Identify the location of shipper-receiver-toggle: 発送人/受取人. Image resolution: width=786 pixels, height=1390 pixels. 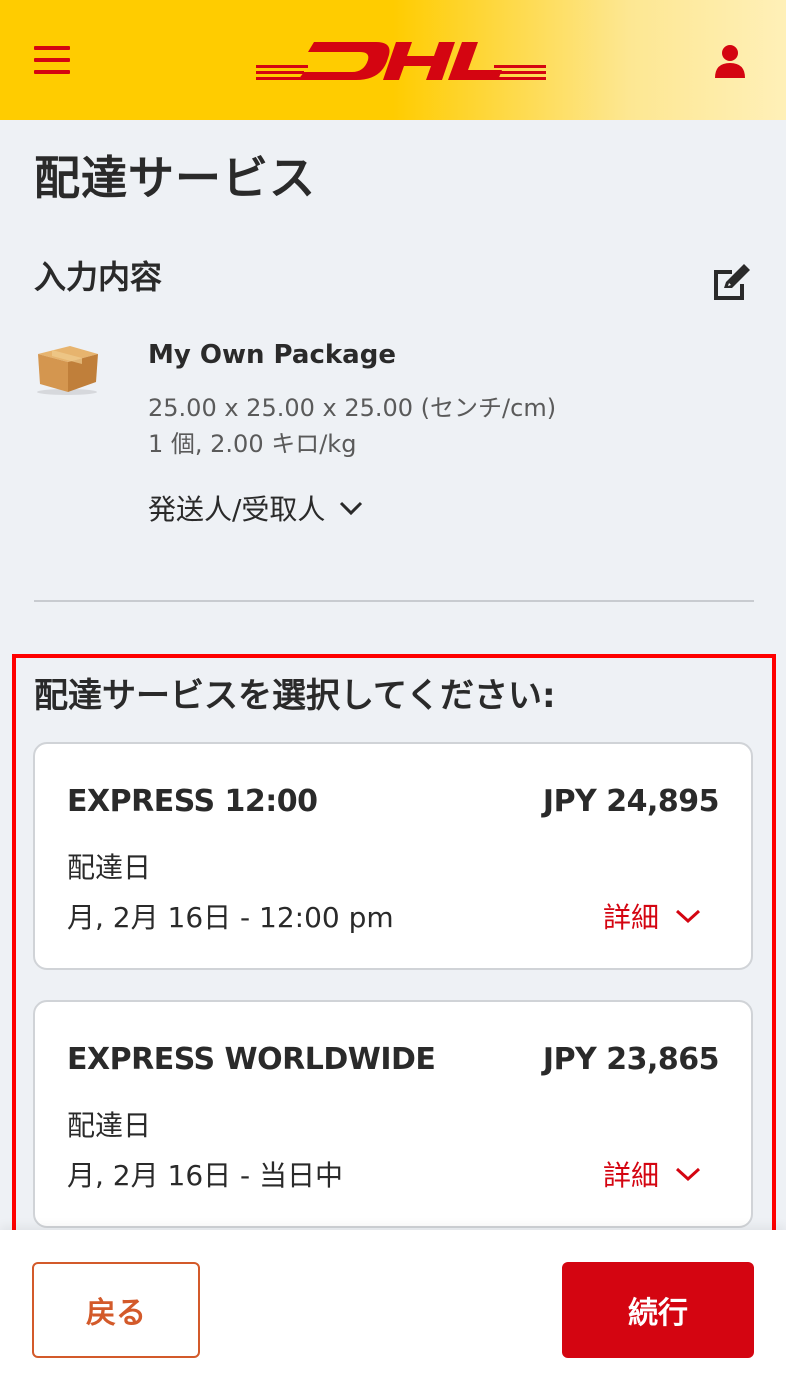
(255, 508).